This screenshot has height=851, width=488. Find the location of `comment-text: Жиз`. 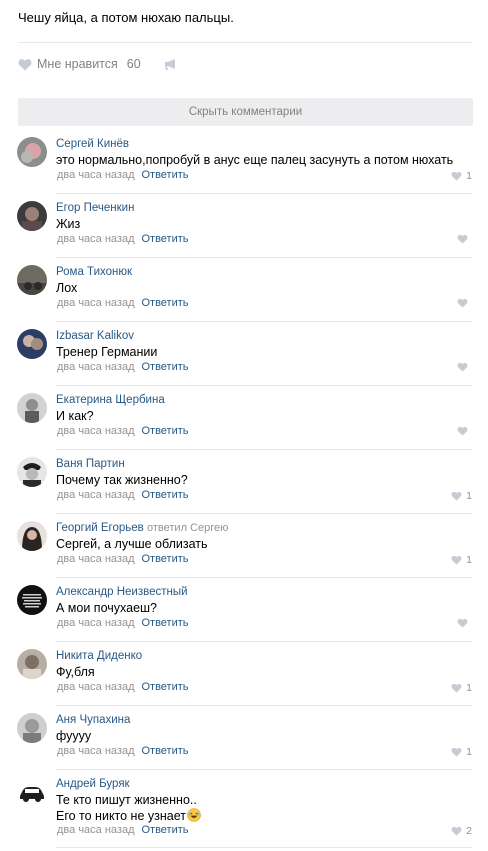

comment-text: Жиз is located at coordinates (68, 224).